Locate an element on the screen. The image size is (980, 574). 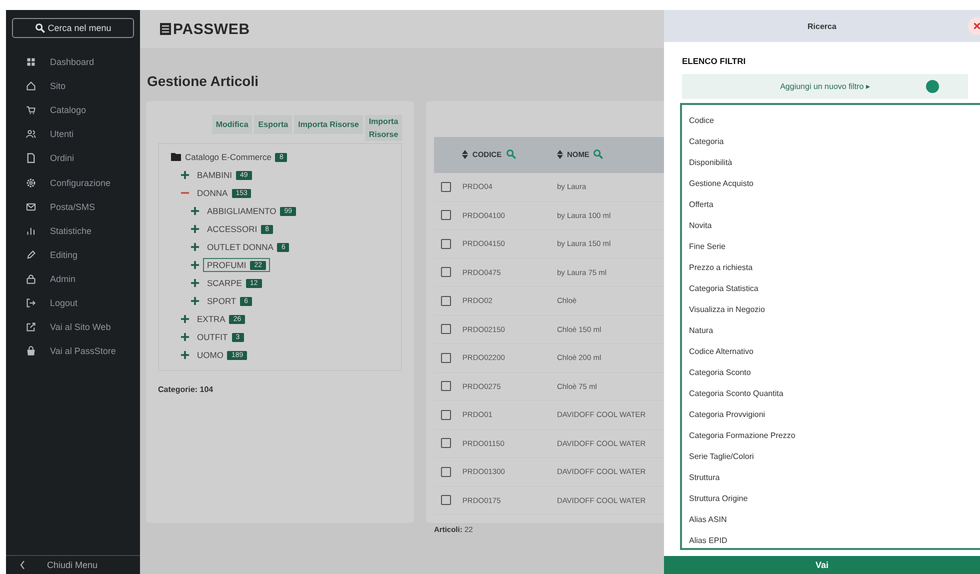
menu-item: Dashboard is located at coordinates (73, 62).